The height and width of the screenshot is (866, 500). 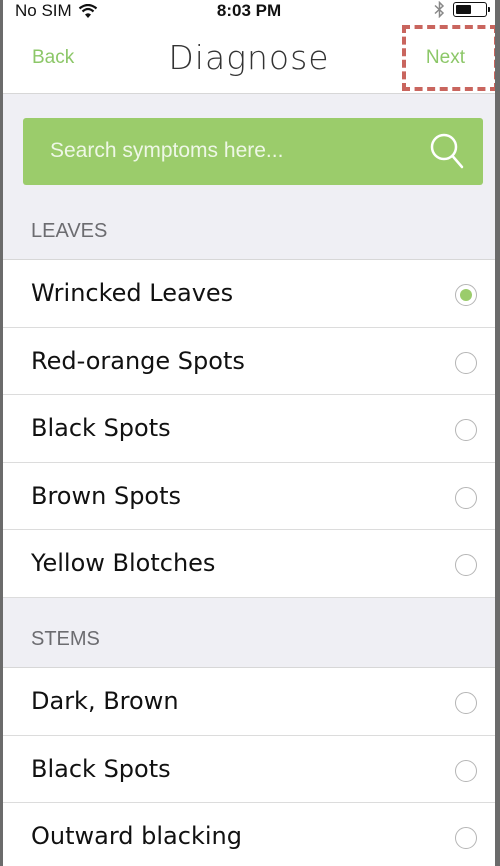 I want to click on next-button-highlight, so click(x=448, y=58).